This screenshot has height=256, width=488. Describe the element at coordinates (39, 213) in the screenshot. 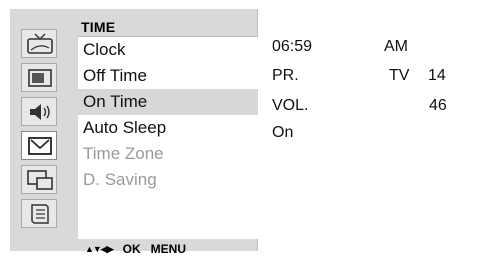

I see `book-menu-icon` at that location.